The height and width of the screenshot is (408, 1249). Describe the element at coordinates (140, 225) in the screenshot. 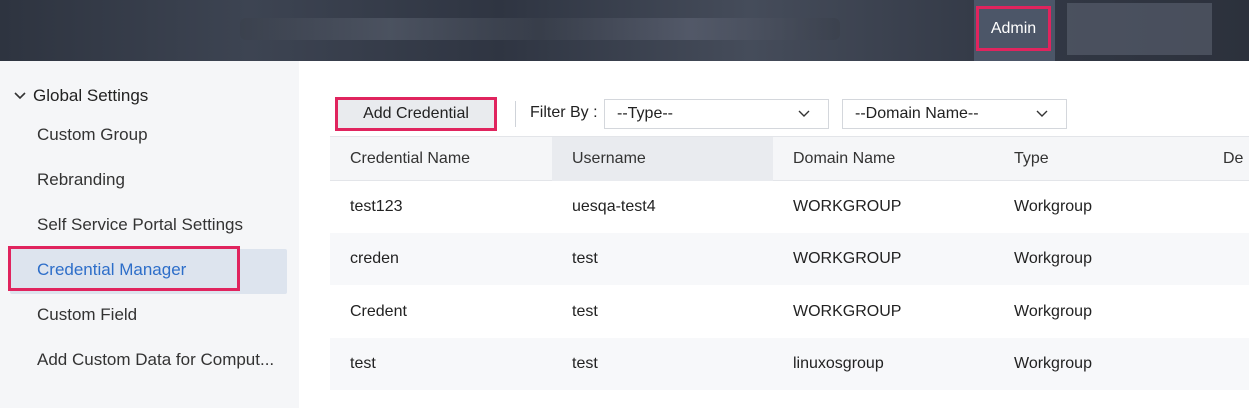

I see `sidebar-item-self-service-portal: Self Service Portal Settings` at that location.